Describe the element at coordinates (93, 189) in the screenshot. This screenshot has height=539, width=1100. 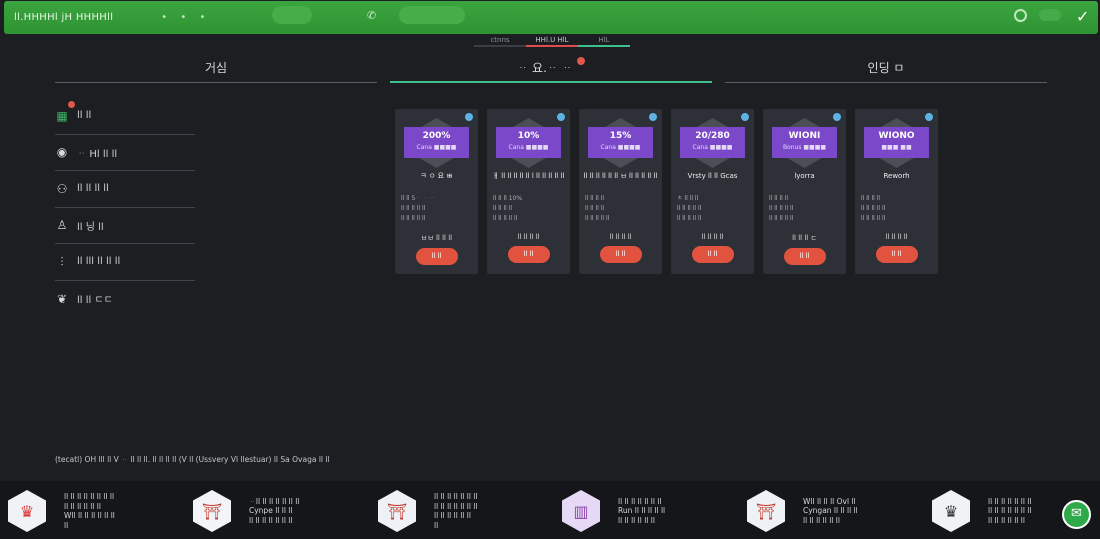
I see `sidebar-item-label: ll ll ll ll` at that location.